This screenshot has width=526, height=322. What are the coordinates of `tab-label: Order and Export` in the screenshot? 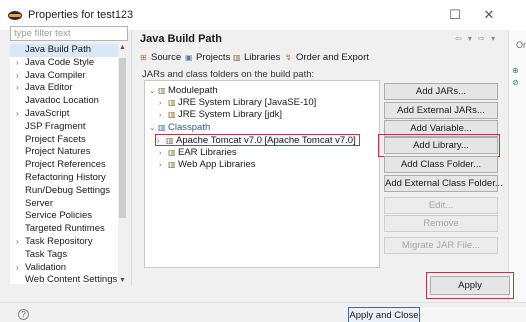 It's located at (332, 57).